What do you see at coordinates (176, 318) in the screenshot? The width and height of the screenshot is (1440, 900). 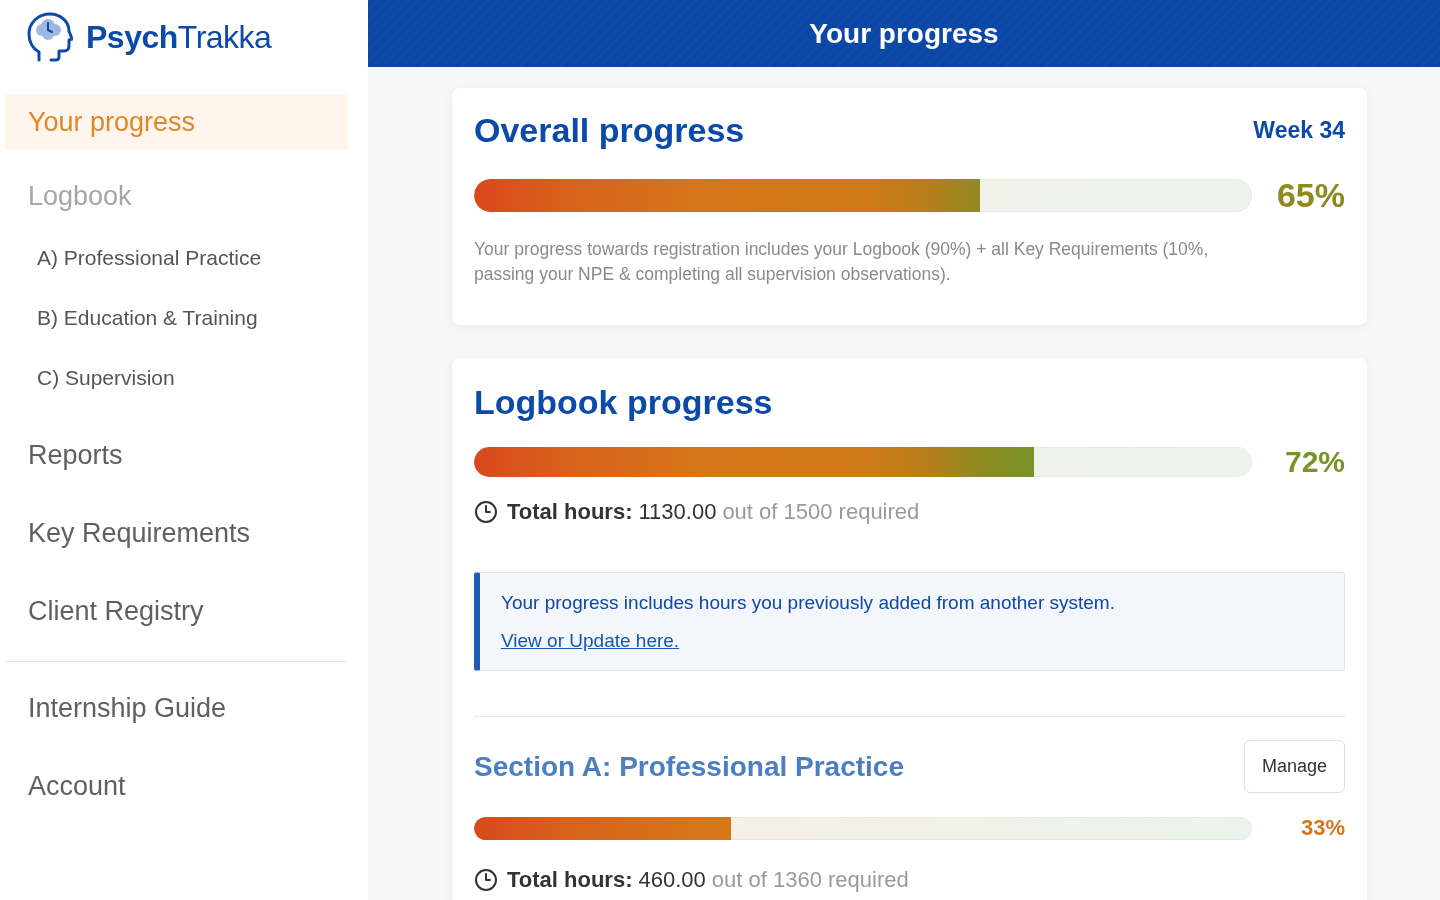 I see `nav-subitem: B) Education & Training` at bounding box center [176, 318].